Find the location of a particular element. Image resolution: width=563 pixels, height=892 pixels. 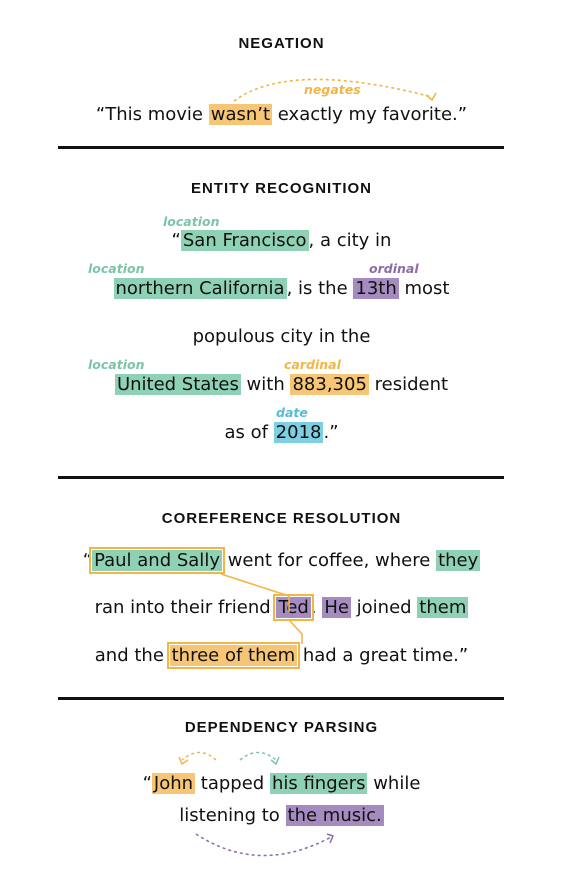

dependency-line-1: “John tapped his fingers while is located at coordinates (281, 783).